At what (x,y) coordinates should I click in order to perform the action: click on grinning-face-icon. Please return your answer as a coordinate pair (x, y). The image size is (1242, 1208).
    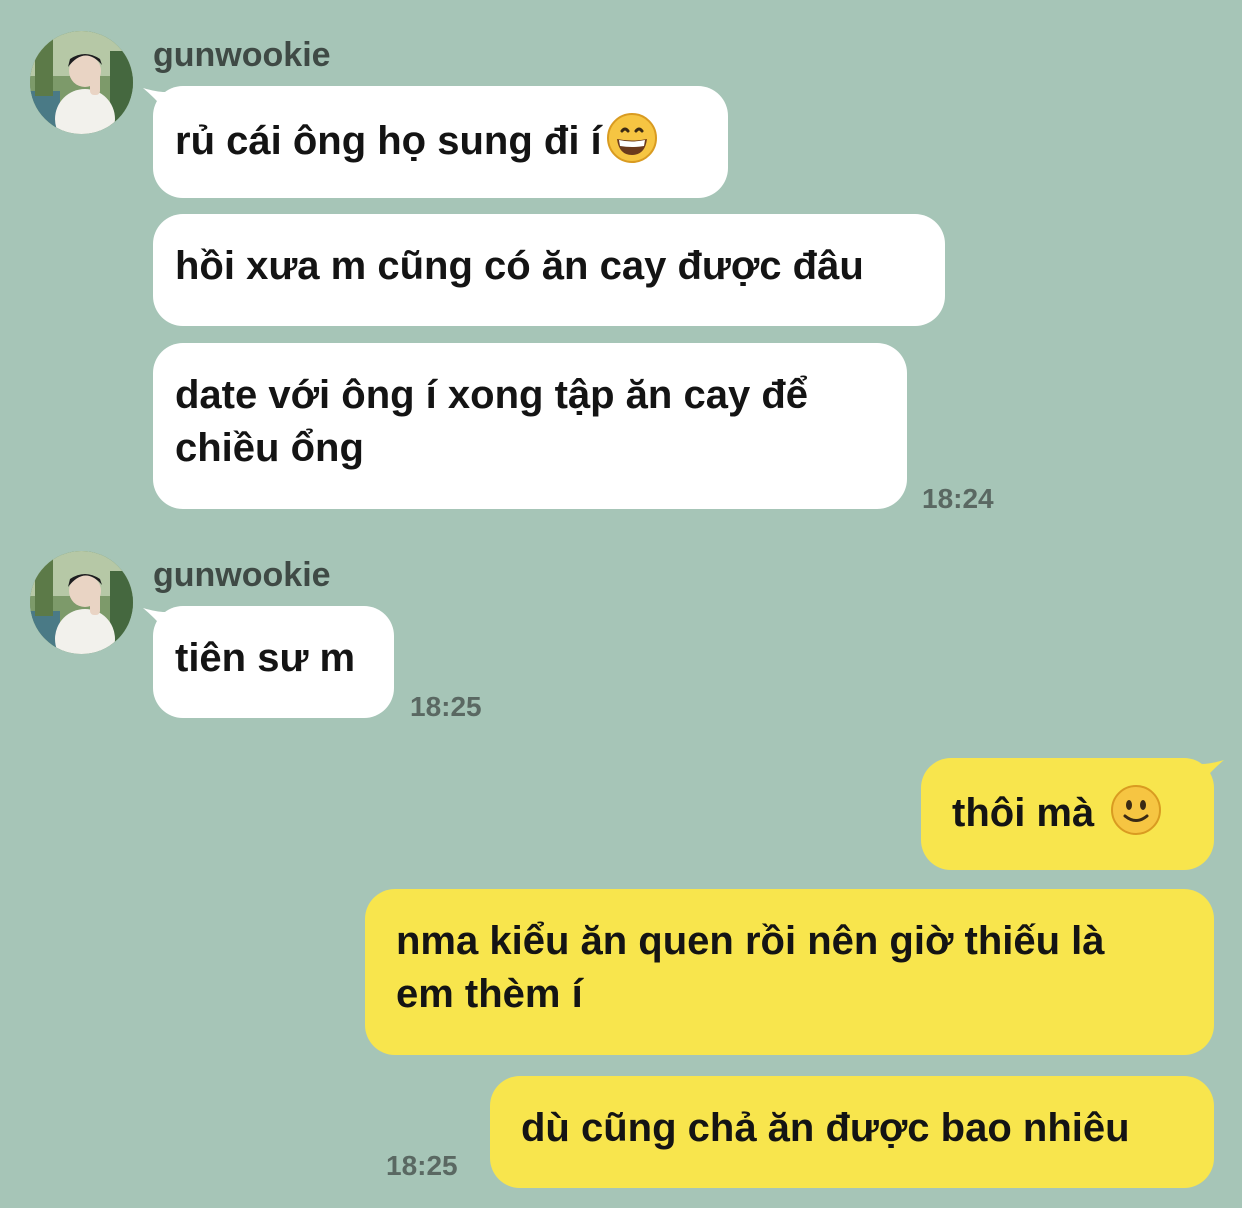
    Looking at the image, I should click on (632, 145).